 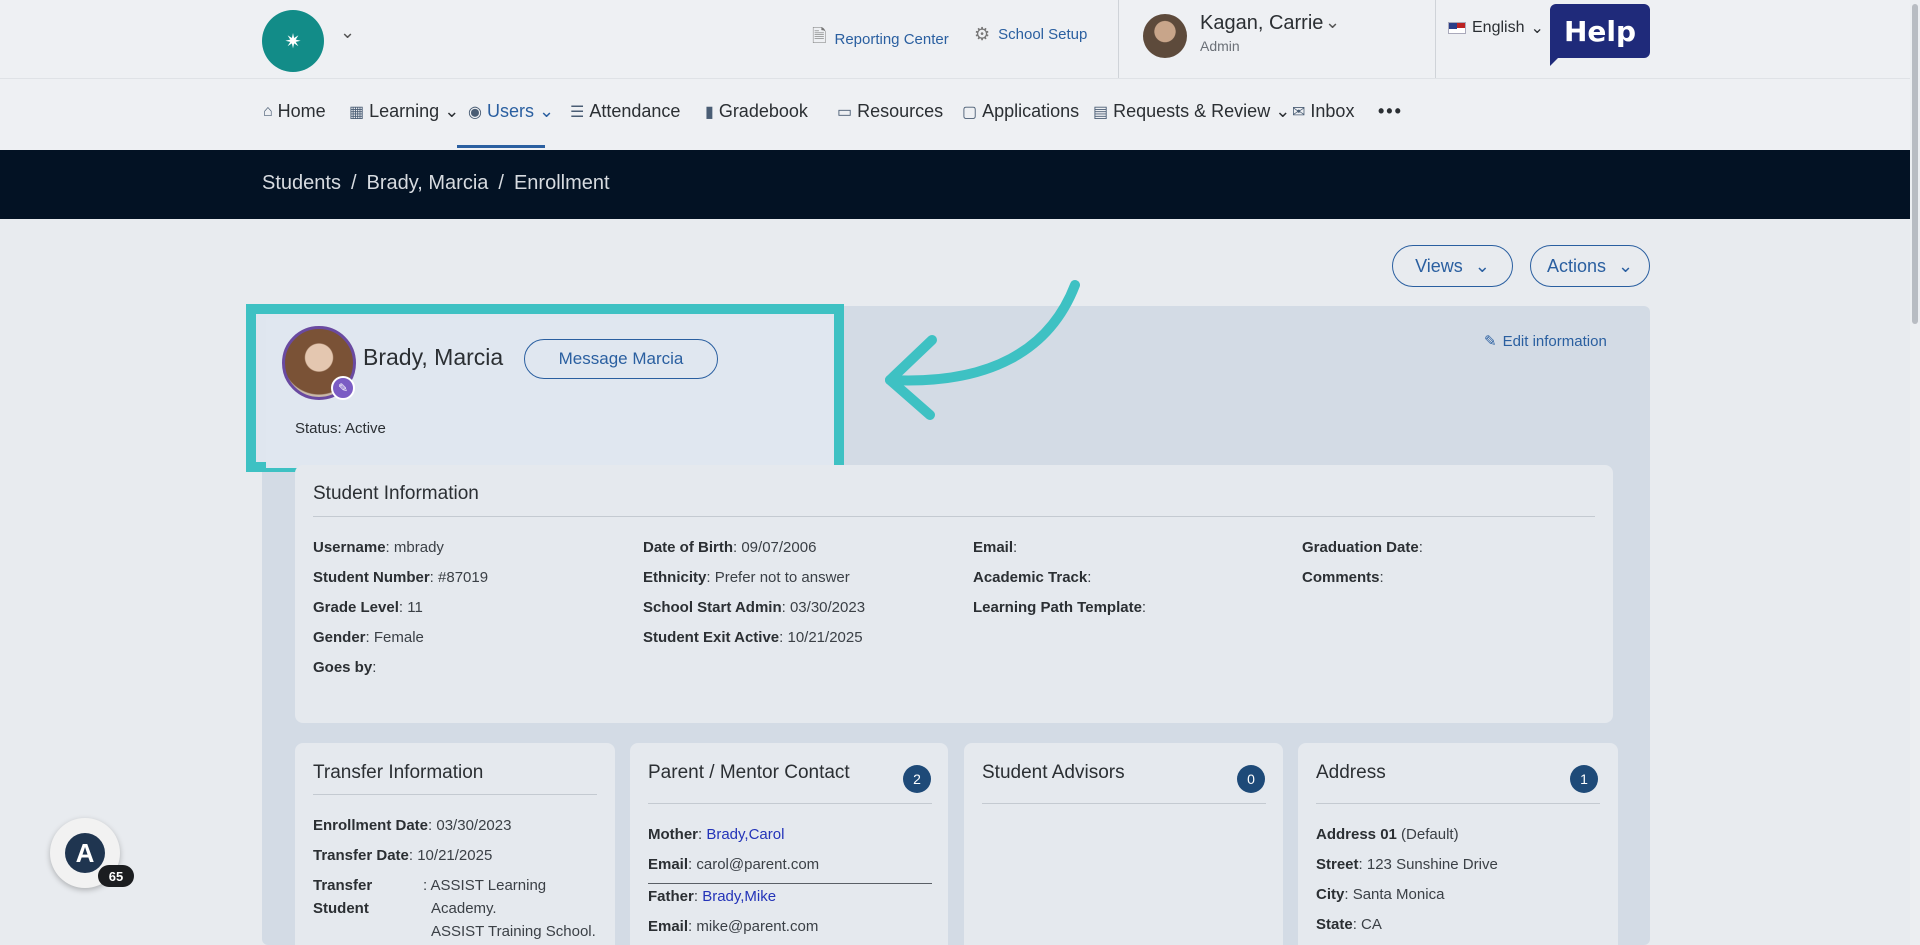 What do you see at coordinates (900, 111) in the screenshot?
I see `nav-label: Resources` at bounding box center [900, 111].